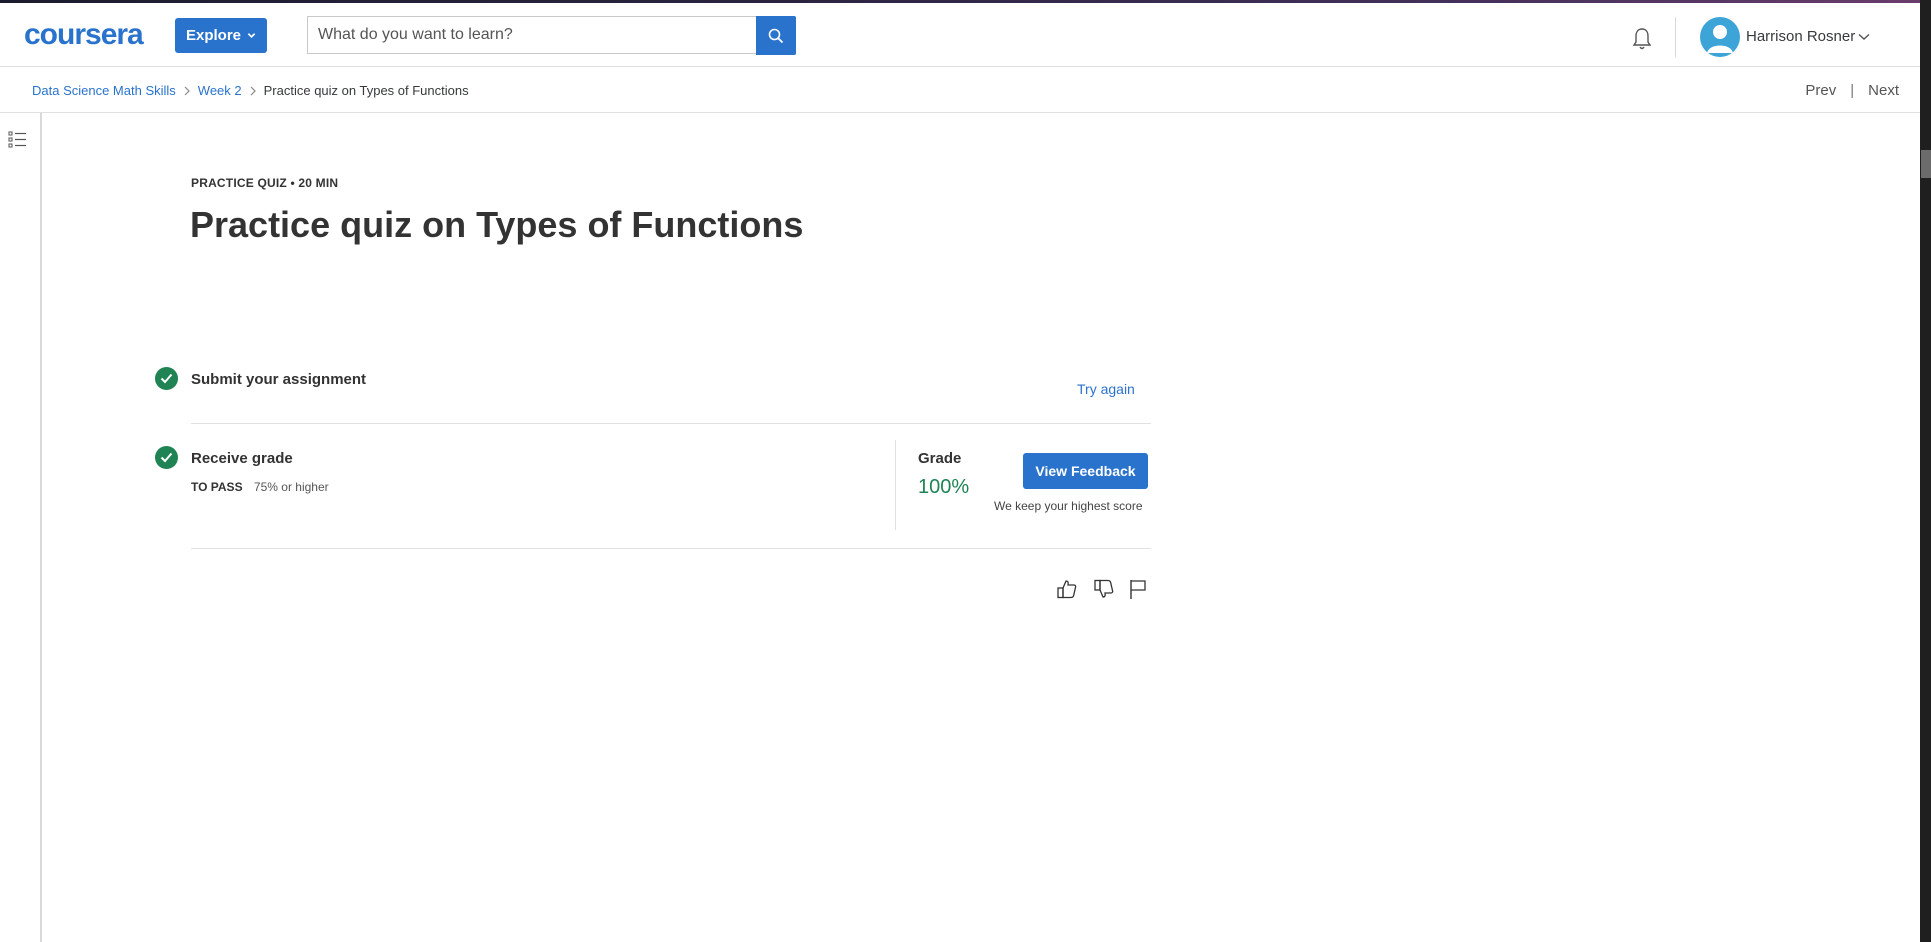 The image size is (1931, 942). What do you see at coordinates (497, 224) in the screenshot?
I see `page-title: Practice quiz on Types of Functions` at bounding box center [497, 224].